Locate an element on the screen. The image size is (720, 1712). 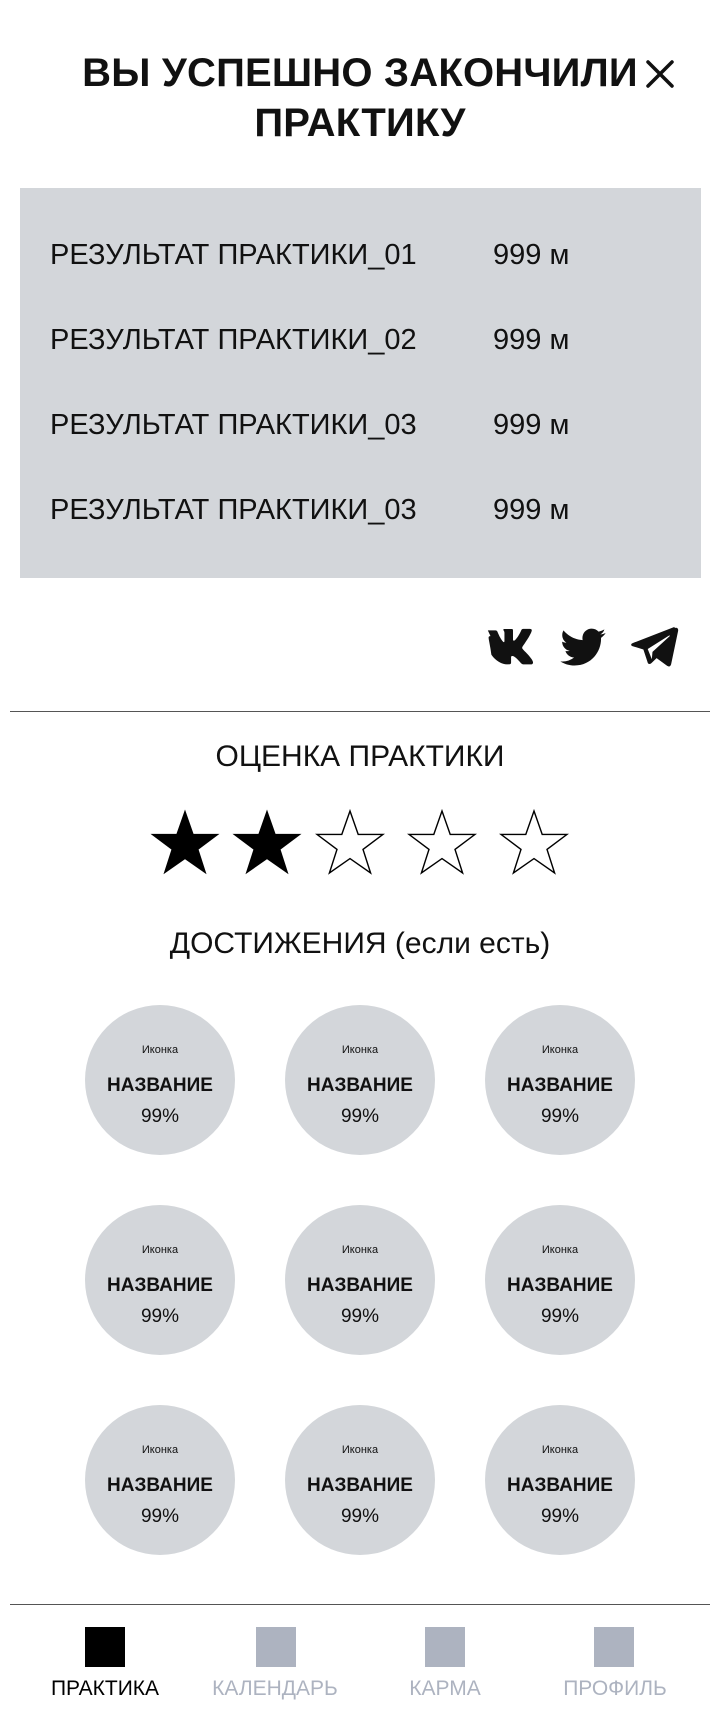
share-twitter-button is located at coordinates (583, 646).